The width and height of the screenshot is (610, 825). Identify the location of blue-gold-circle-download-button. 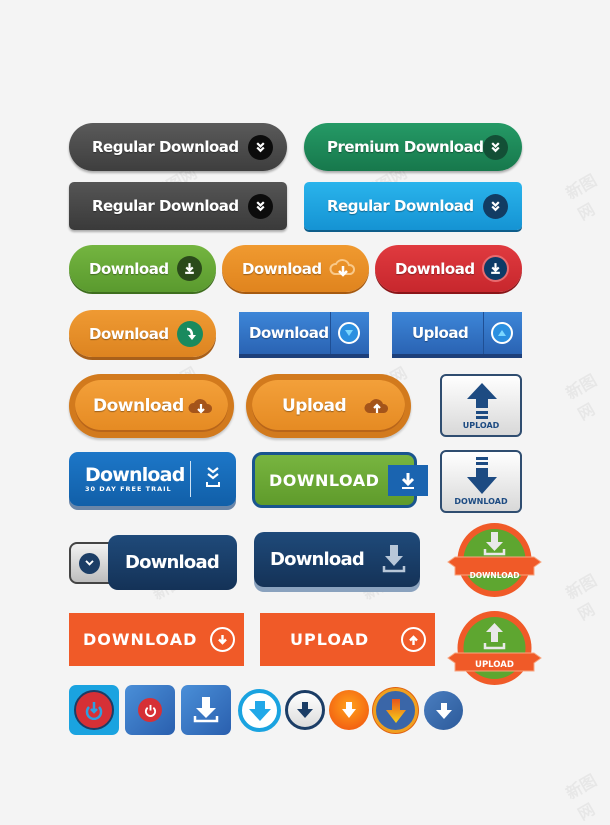
(395, 710).